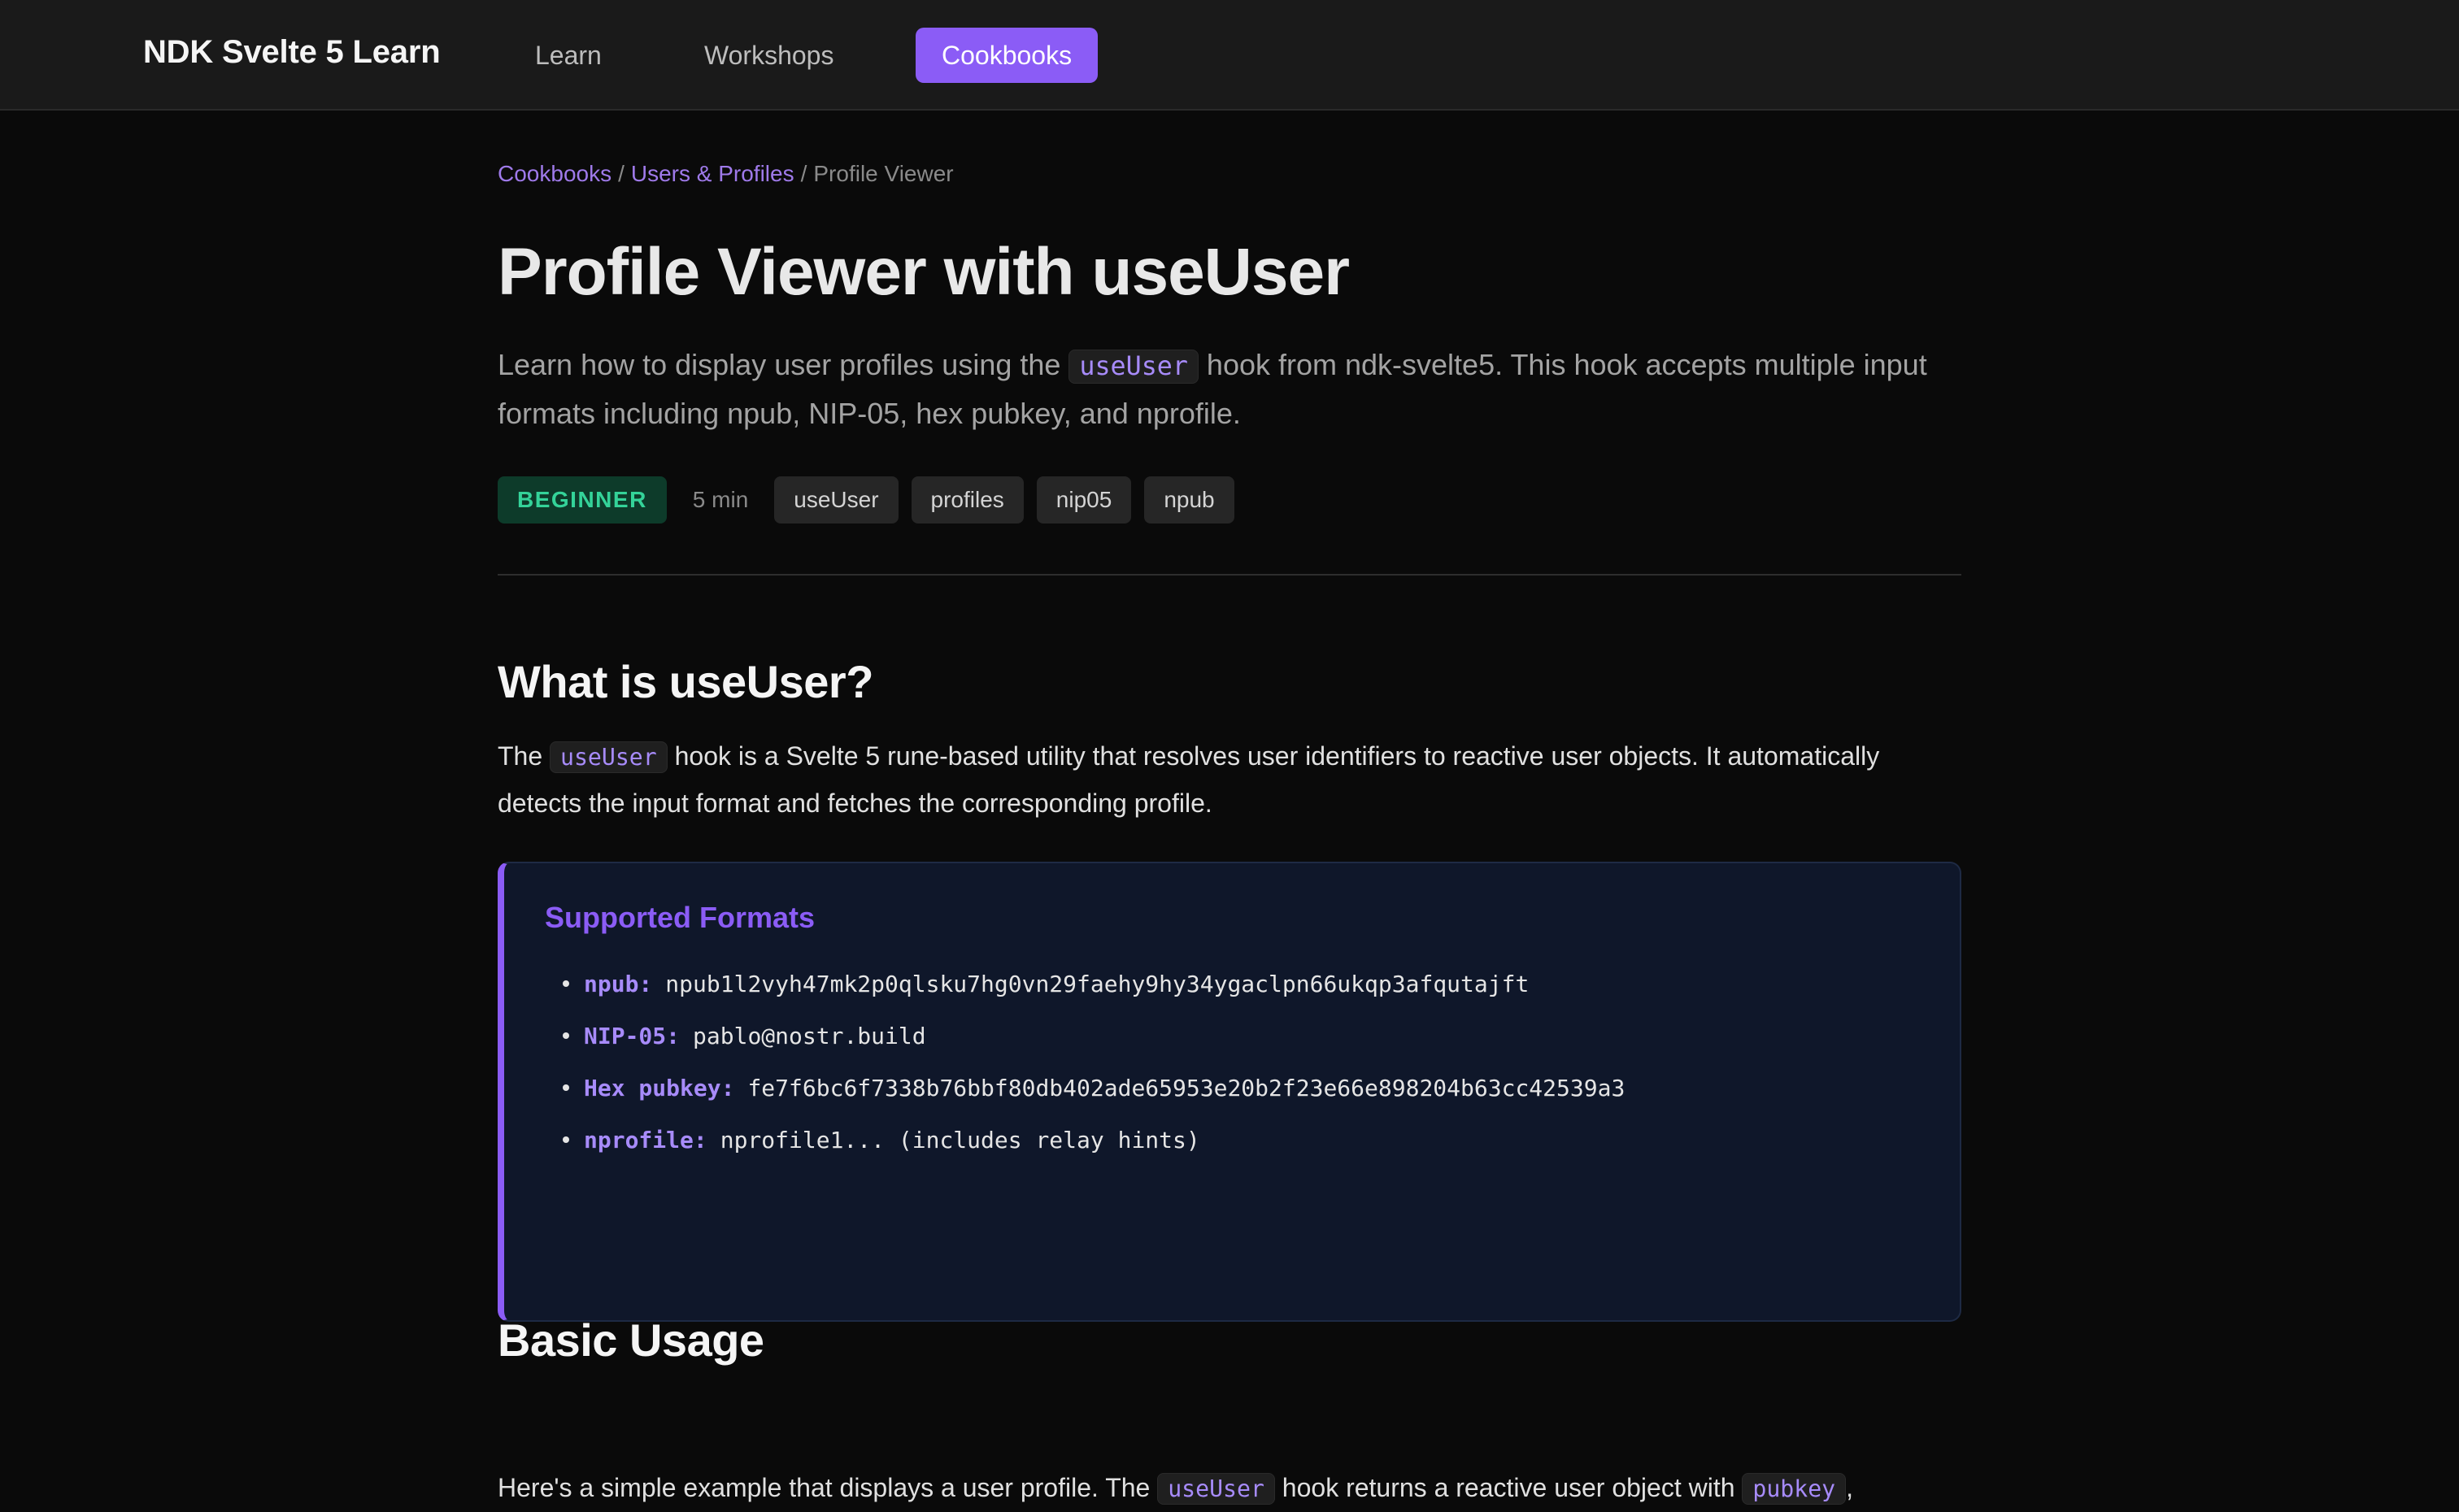 The width and height of the screenshot is (2459, 1512). What do you see at coordinates (721, 500) in the screenshot?
I see `duration-label: 5 min` at bounding box center [721, 500].